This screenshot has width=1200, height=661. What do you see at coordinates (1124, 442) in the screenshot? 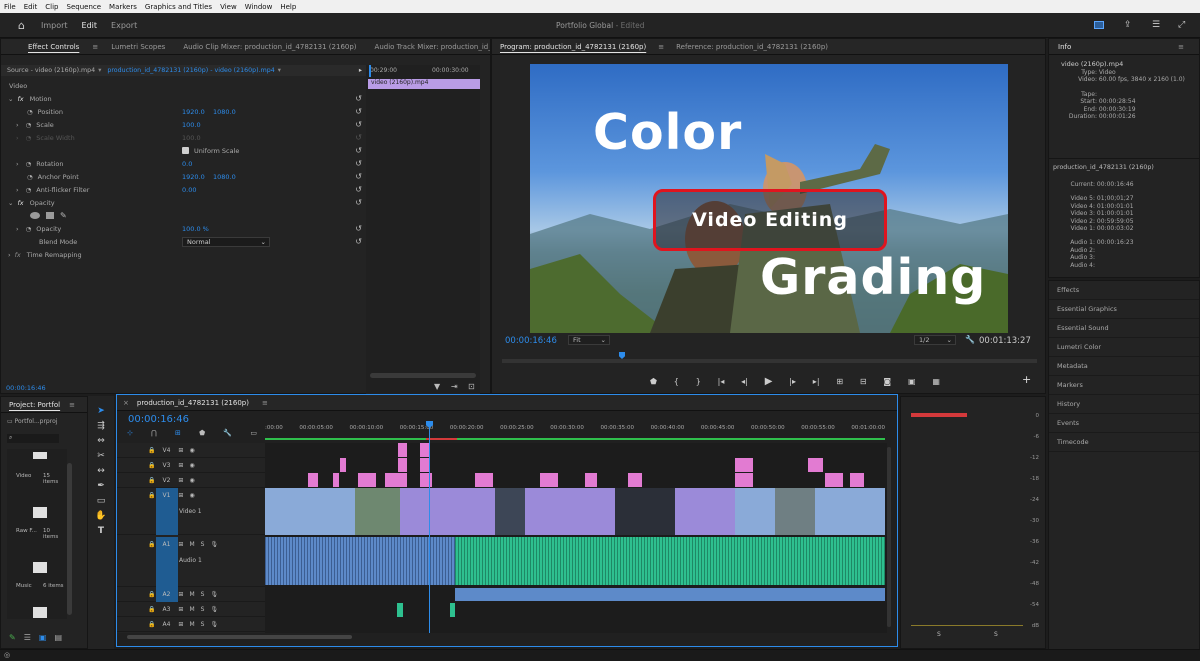
I see `panel-timecode: Timecode` at bounding box center [1124, 442].